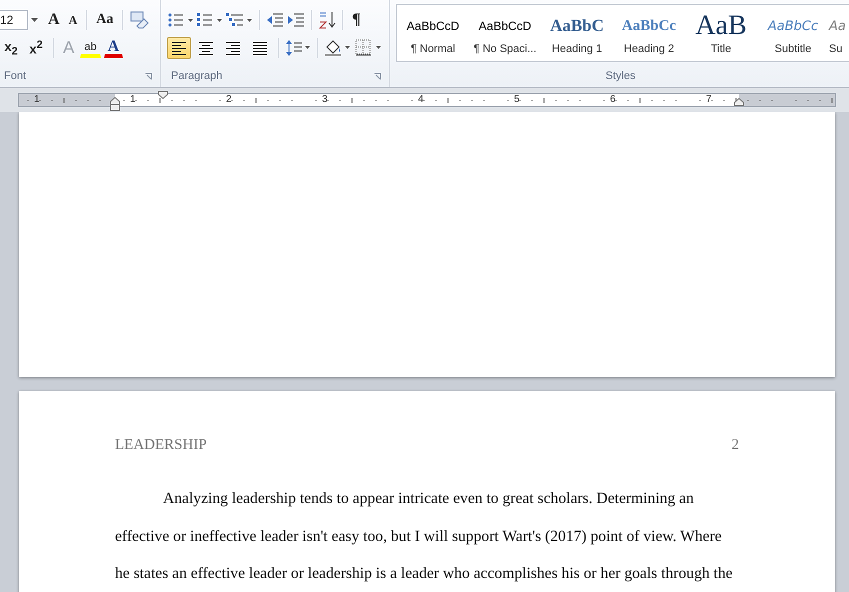  I want to click on font-size-field: 12, so click(14, 20).